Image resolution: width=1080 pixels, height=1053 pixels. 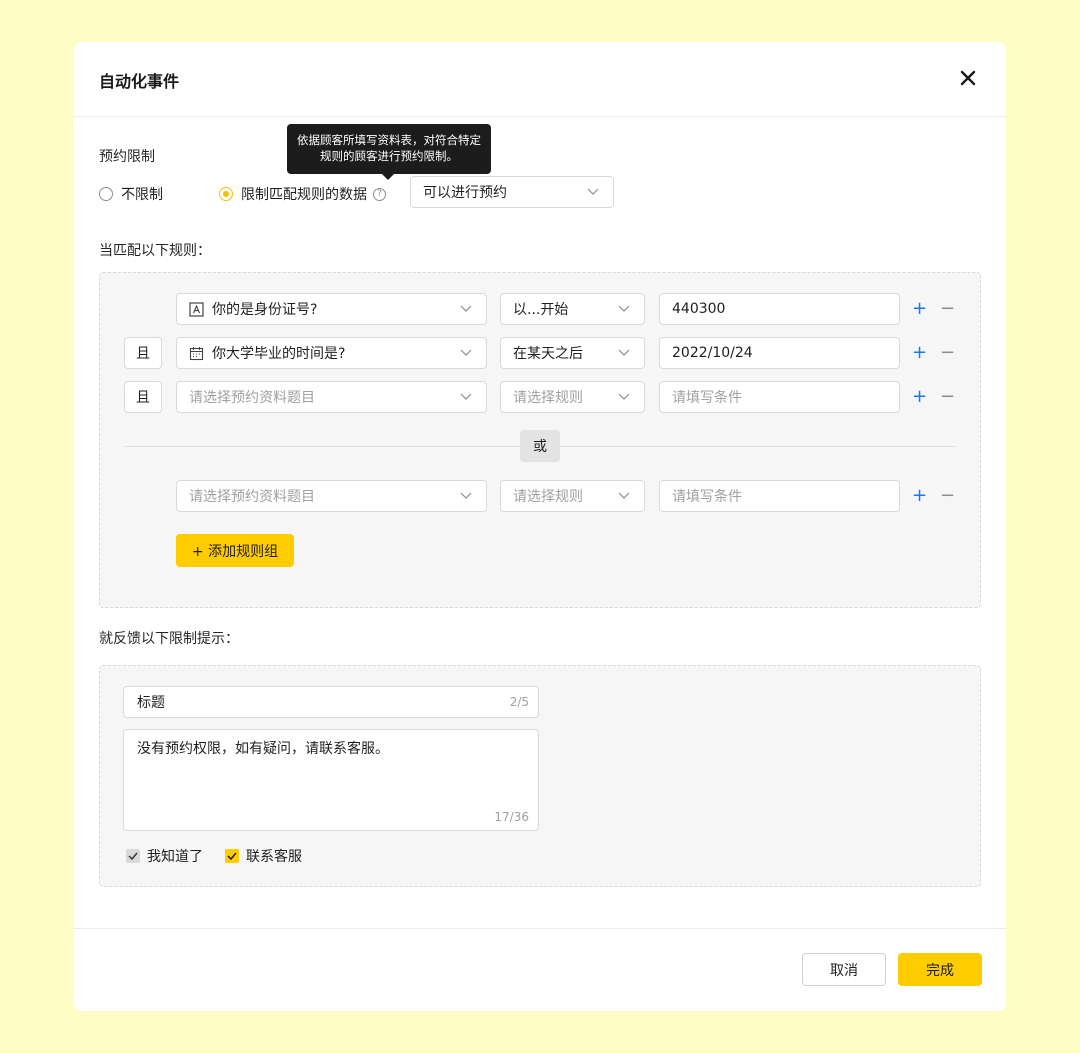 I want to click on feedback-buttons-options: 我知道了 联系客服, so click(x=225, y=856).